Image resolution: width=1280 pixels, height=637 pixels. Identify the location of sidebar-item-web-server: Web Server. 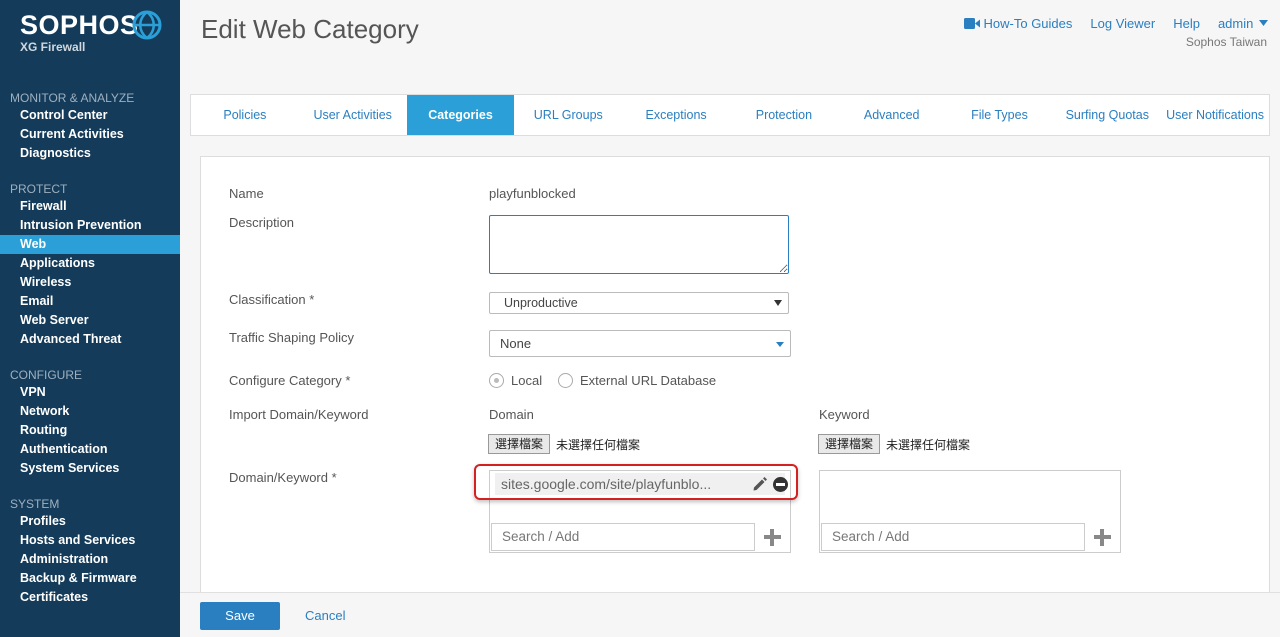
(90, 320).